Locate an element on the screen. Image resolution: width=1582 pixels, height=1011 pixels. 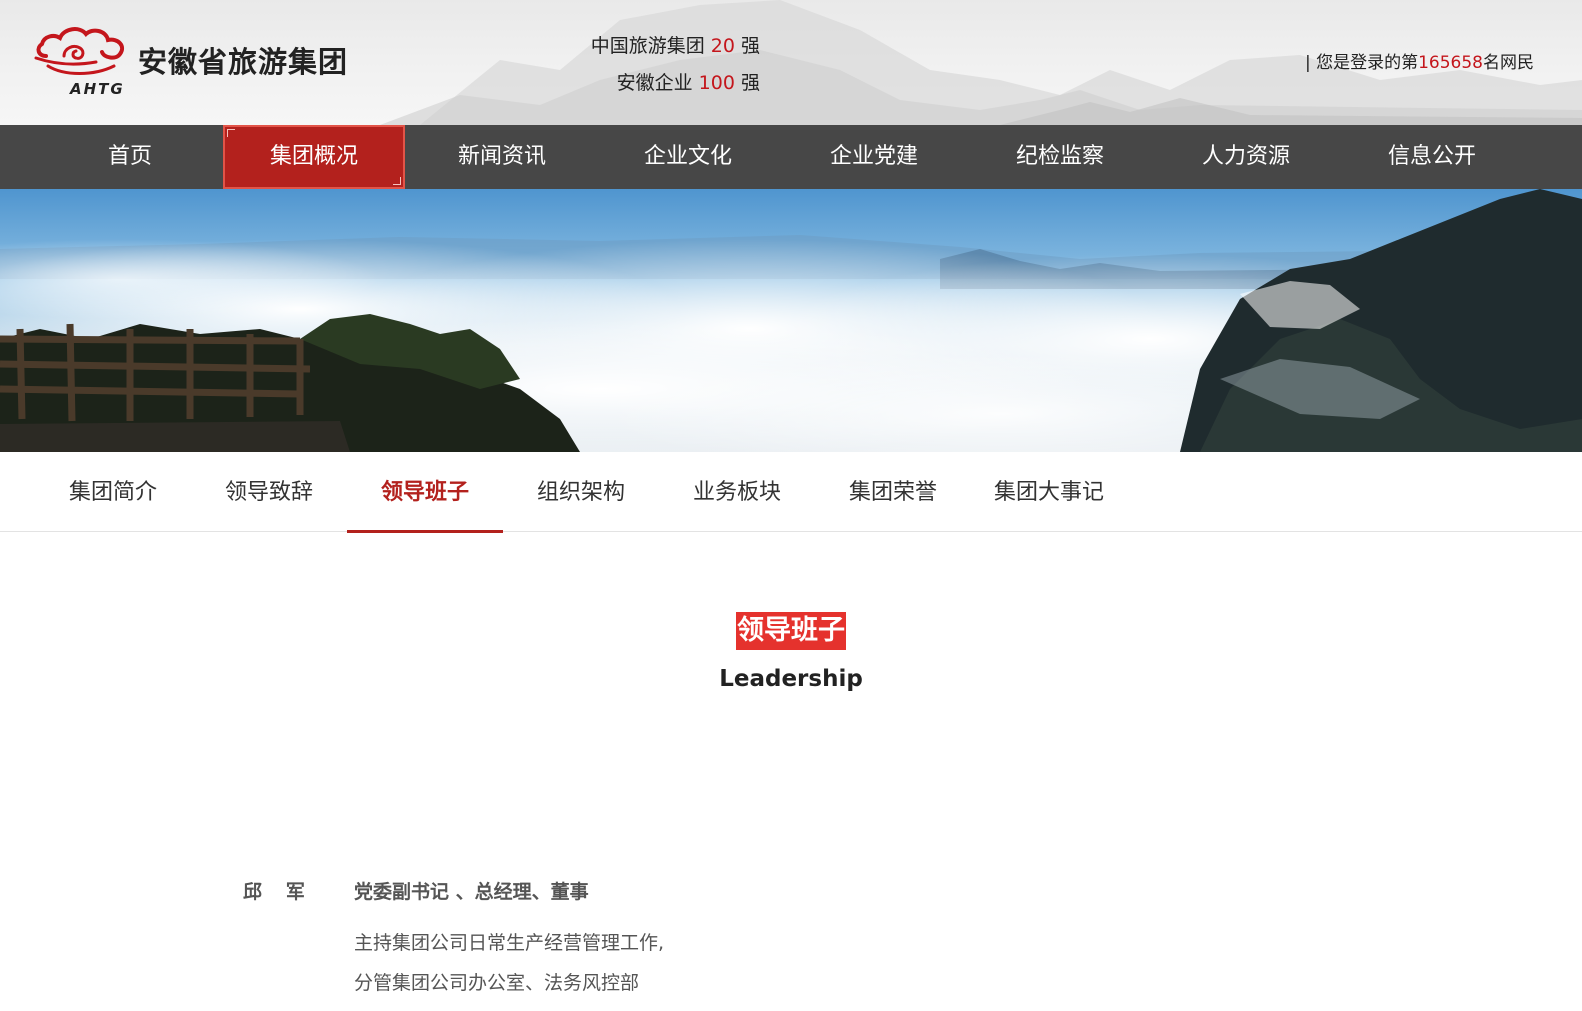
nav-item-discipline: 纪检监察 is located at coordinates (1060, 157).